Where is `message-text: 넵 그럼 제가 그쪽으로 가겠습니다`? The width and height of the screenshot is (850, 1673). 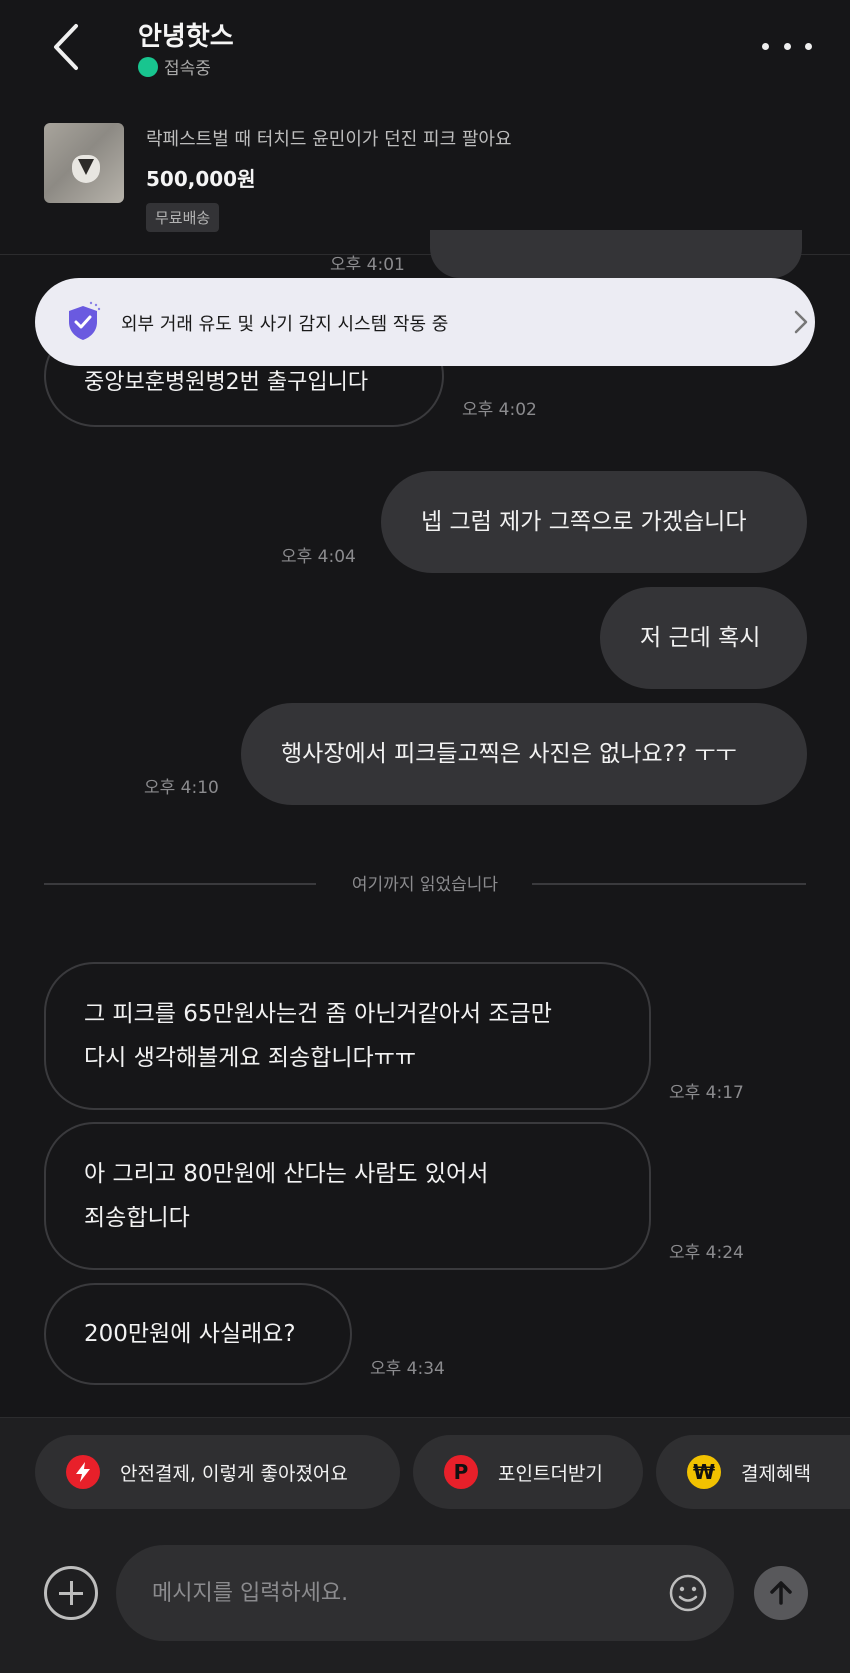 message-text: 넵 그럼 제가 그쪽으로 가겠습니다 is located at coordinates (584, 522).